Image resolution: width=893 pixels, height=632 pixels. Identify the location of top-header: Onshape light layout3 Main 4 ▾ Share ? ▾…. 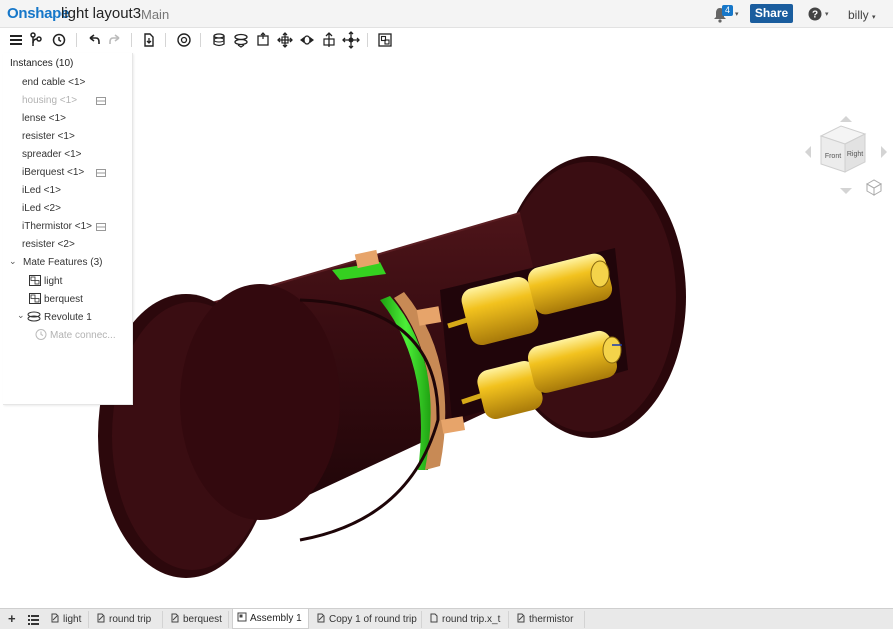
(446, 14).